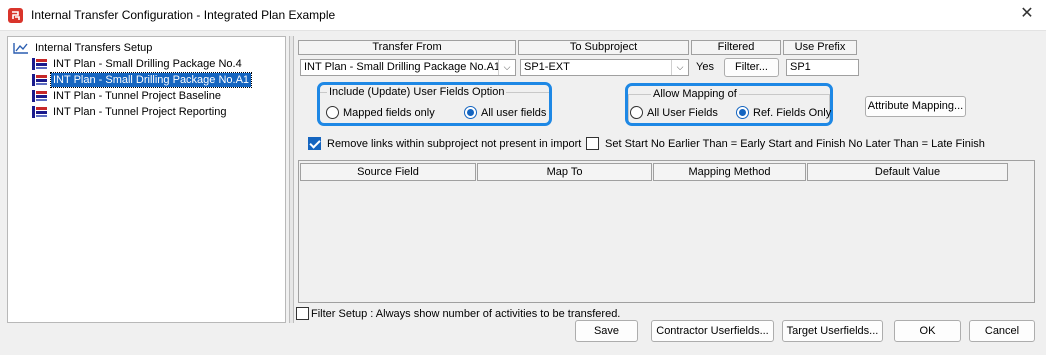 This screenshot has width=1046, height=355. I want to click on tree-item: INT Plan - Small Drilling Package No.4, so click(138, 64).